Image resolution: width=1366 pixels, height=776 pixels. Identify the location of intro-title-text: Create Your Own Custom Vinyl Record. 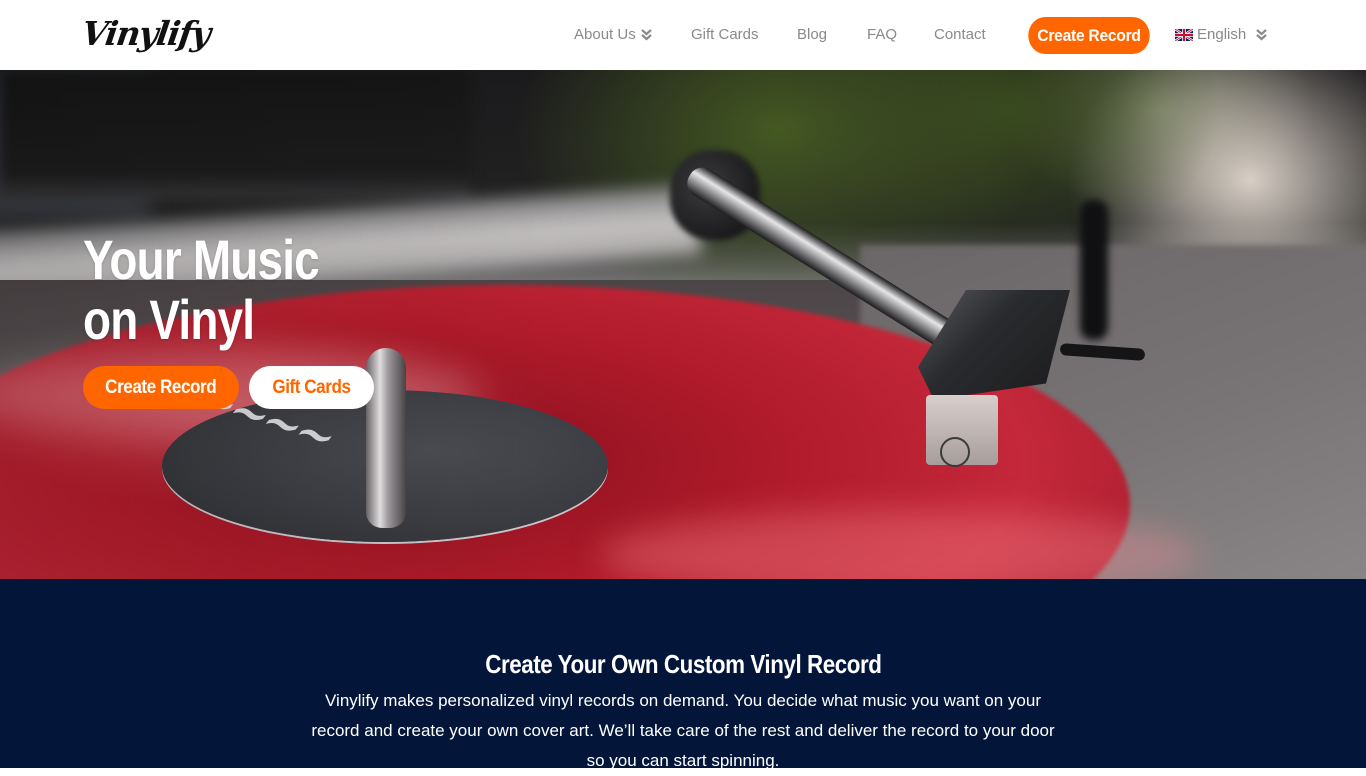
(683, 664).